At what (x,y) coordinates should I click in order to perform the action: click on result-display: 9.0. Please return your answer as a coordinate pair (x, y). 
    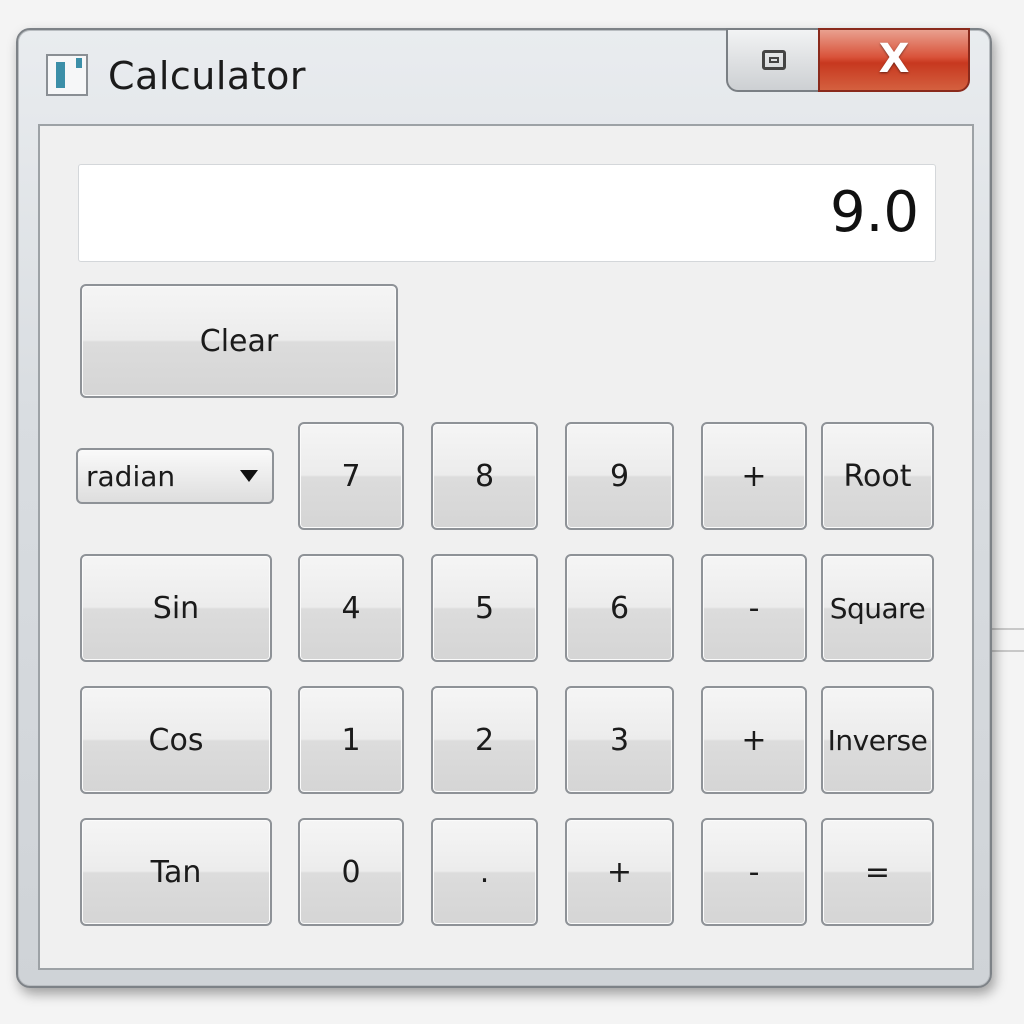
    Looking at the image, I should click on (507, 213).